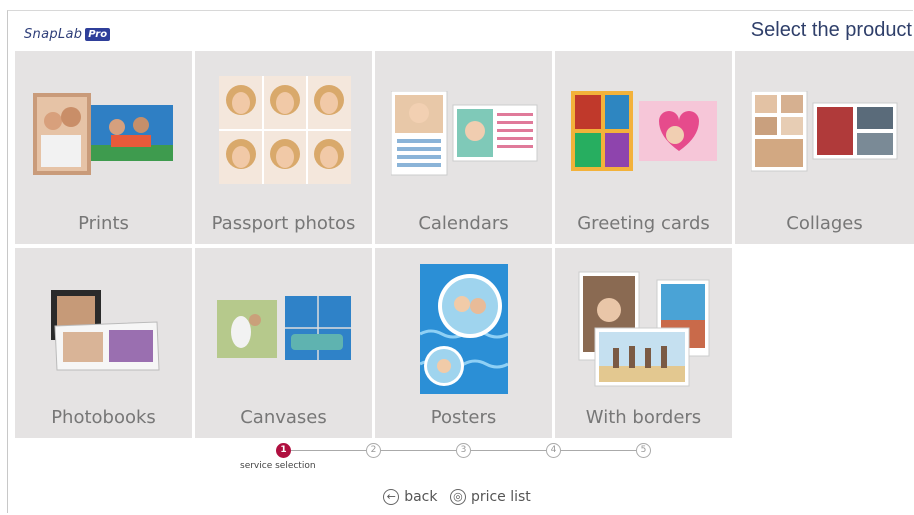  I want to click on product-label: Canvases, so click(283, 417).